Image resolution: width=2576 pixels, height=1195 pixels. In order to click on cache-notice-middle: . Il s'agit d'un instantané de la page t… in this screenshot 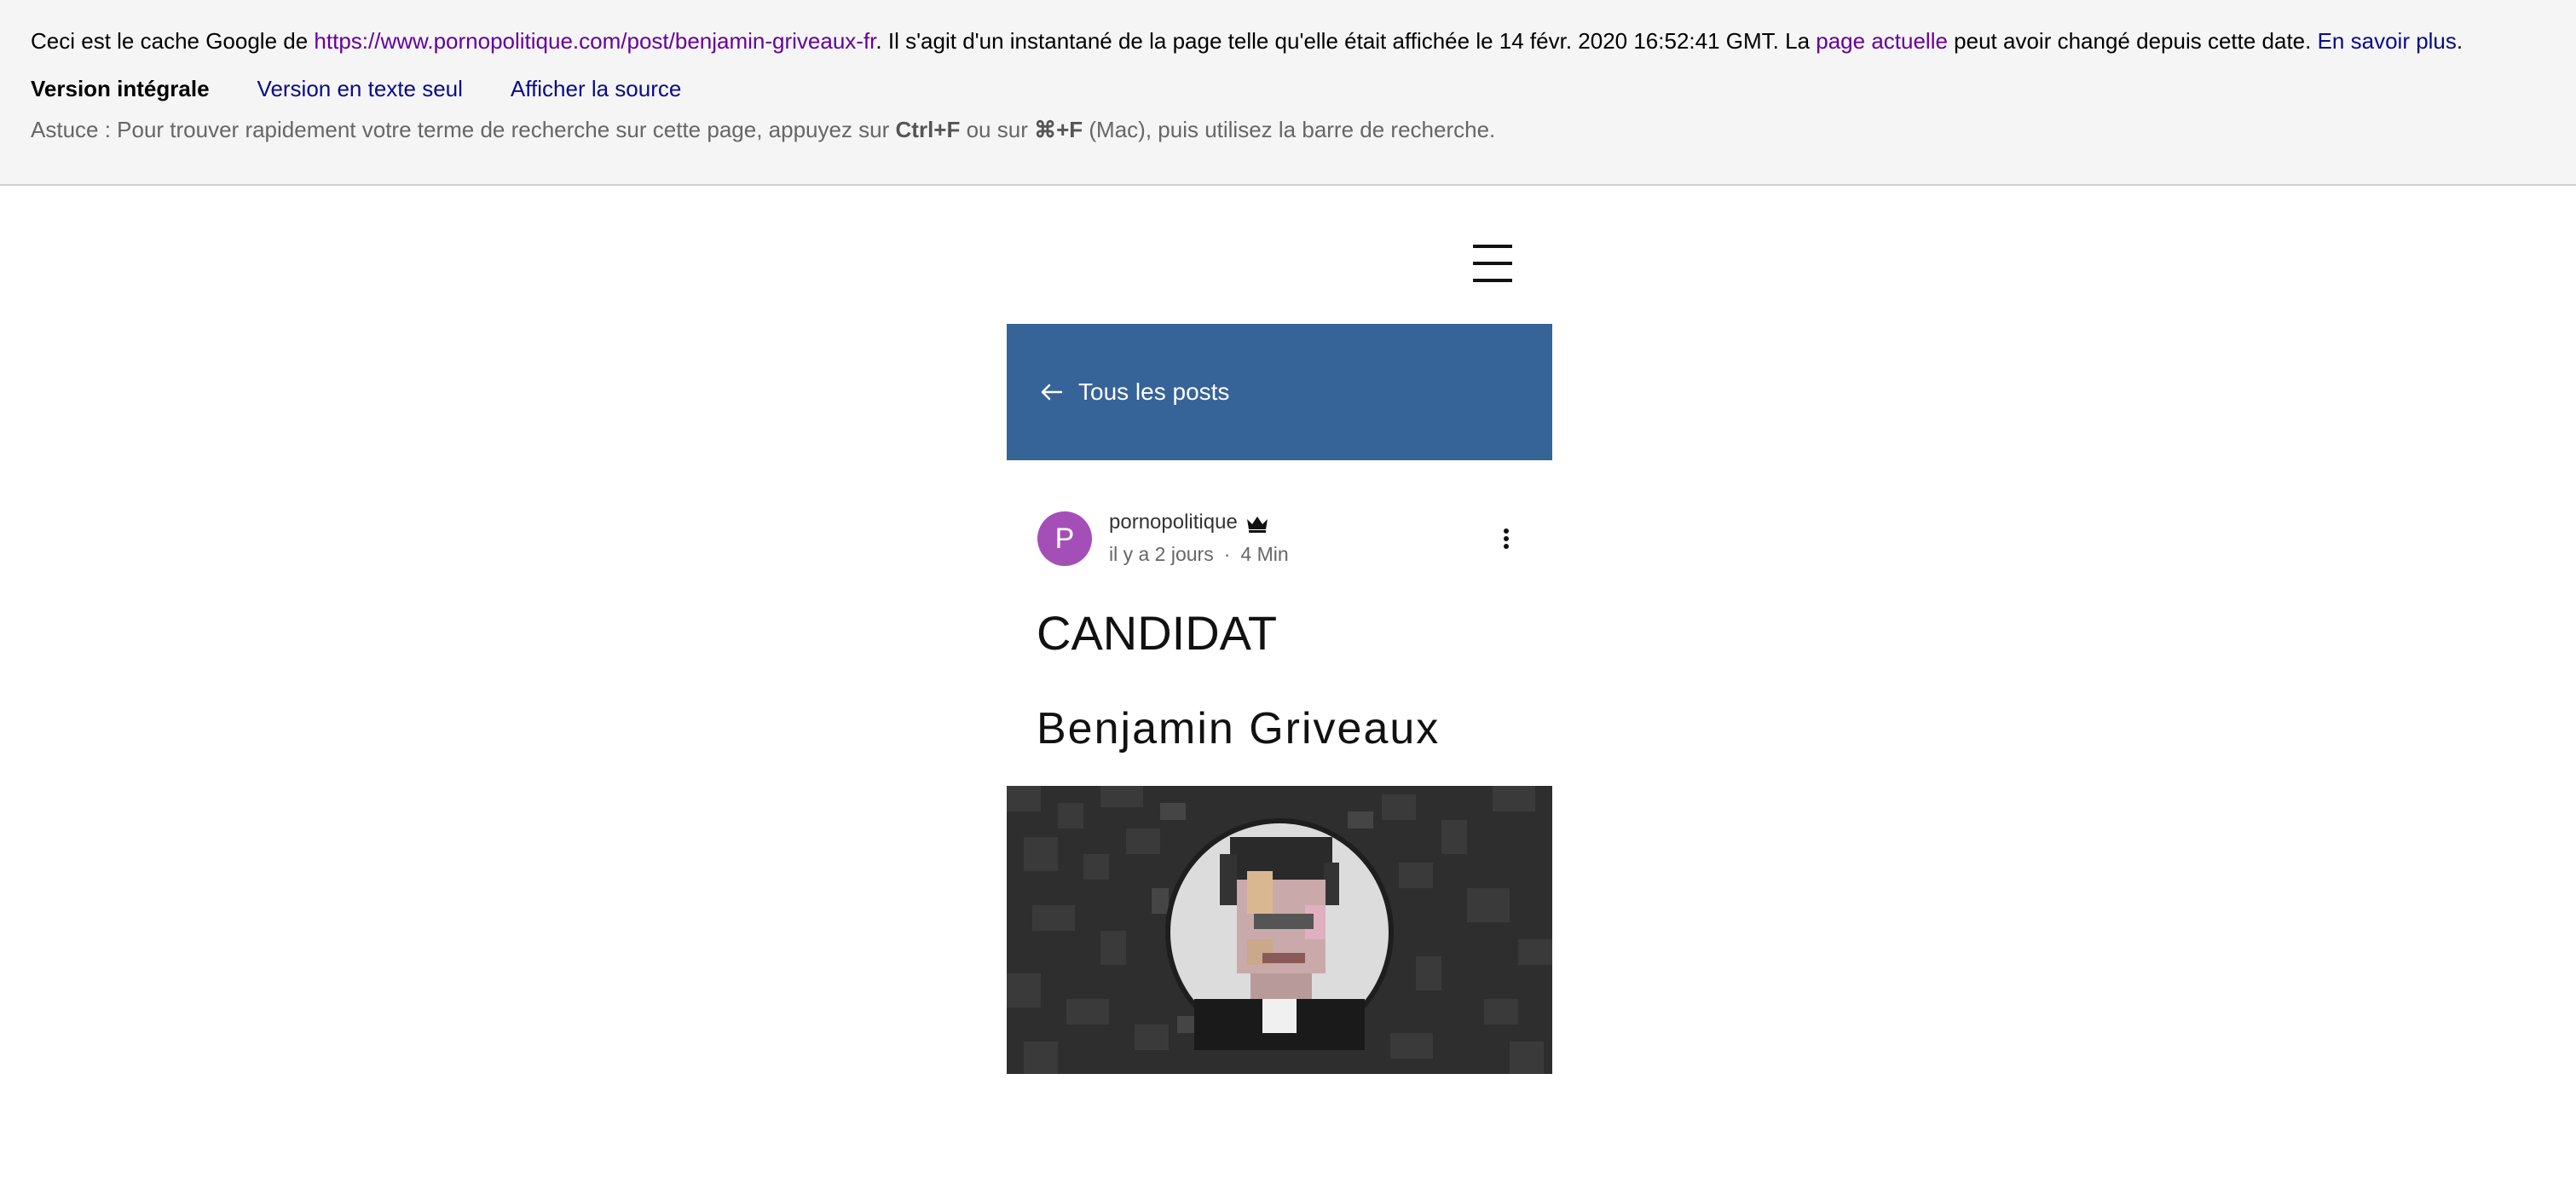, I will do `click(1345, 41)`.